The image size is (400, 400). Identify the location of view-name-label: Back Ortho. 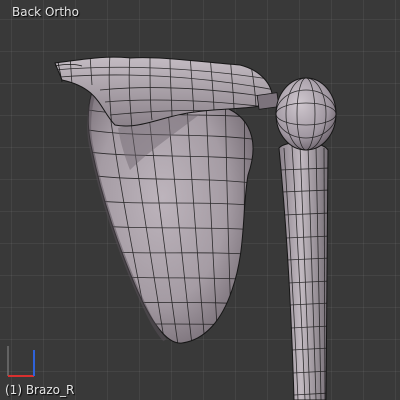
(45, 12).